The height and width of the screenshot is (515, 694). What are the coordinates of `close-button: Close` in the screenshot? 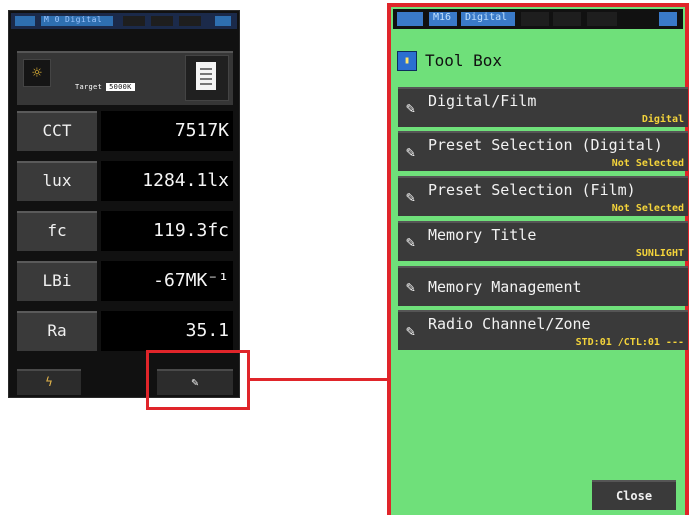 It's located at (634, 495).